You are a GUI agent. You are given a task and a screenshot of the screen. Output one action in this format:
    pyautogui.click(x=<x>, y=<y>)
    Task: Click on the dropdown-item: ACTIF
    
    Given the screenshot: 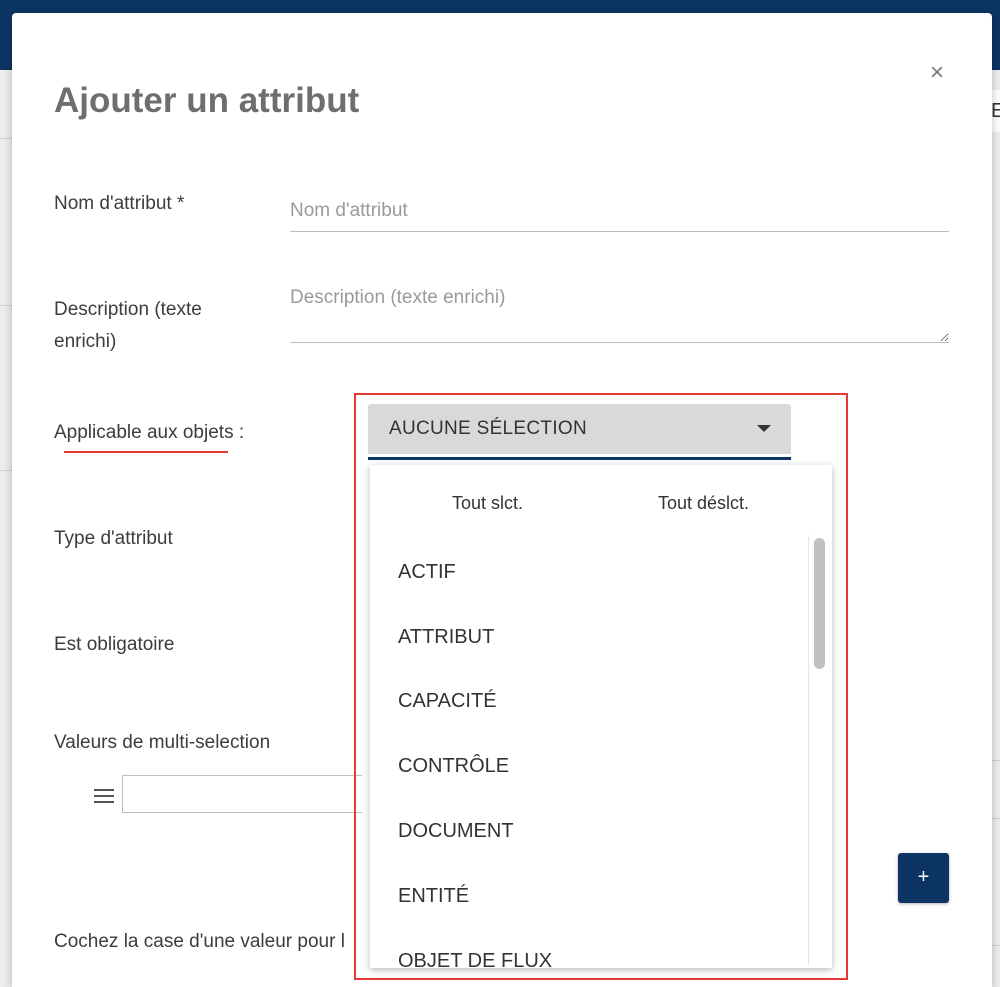 What is the action you would take?
    pyautogui.click(x=427, y=572)
    